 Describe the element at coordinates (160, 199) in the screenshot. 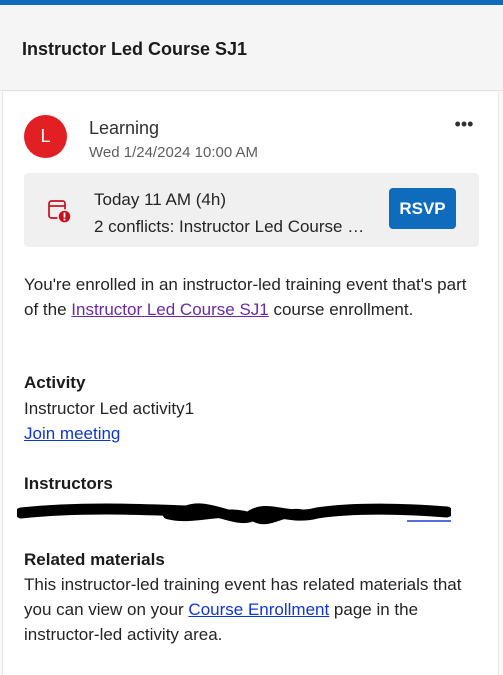

I see `event-time: Today 11 AM (4h)` at that location.